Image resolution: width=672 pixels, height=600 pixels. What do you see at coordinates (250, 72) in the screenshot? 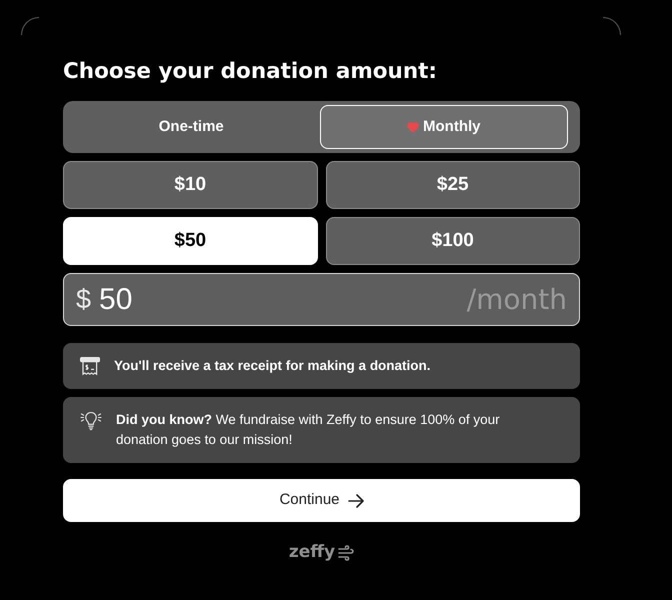
I see `page-heading: Choose your donation amount:` at bounding box center [250, 72].